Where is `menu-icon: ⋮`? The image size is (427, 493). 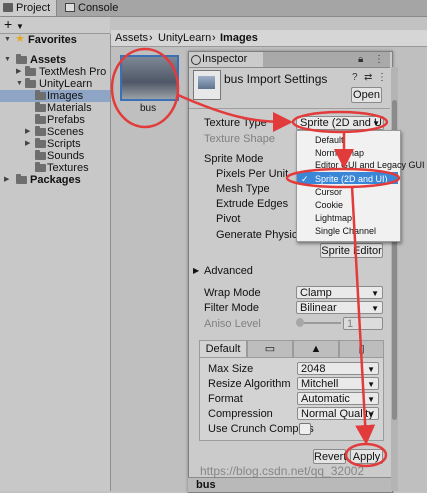 menu-icon: ⋮ is located at coordinates (379, 59).